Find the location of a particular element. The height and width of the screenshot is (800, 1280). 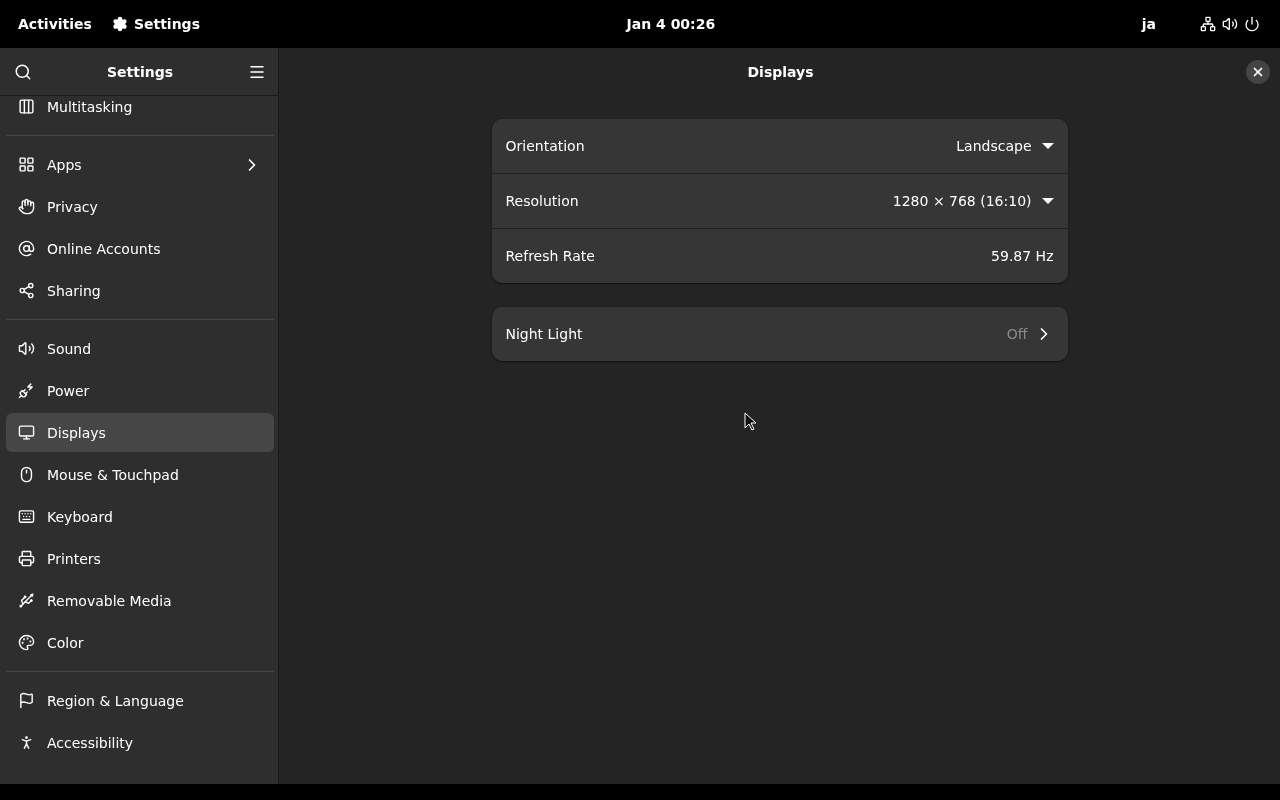

sidebar-item: Multitasking is located at coordinates (140, 111).